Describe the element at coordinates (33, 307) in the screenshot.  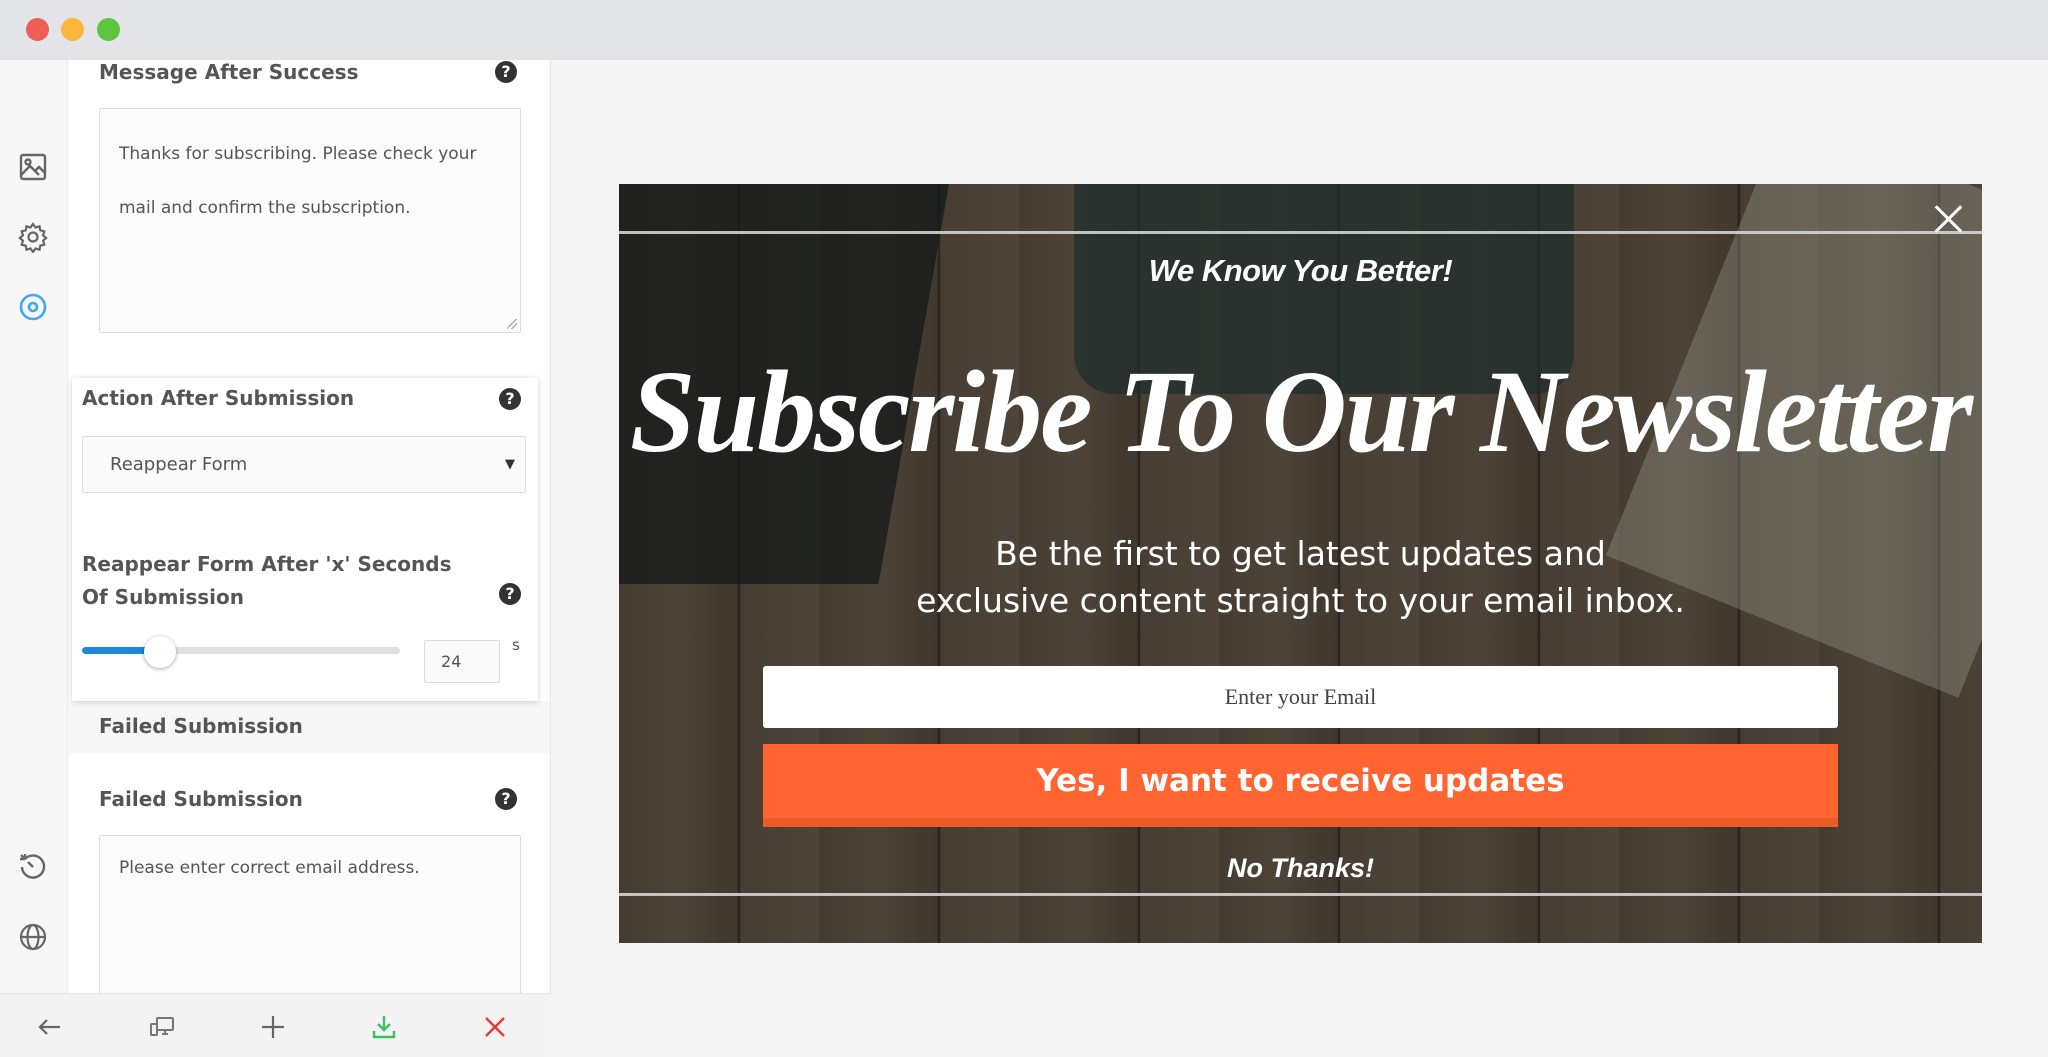
I see `target-icon` at that location.